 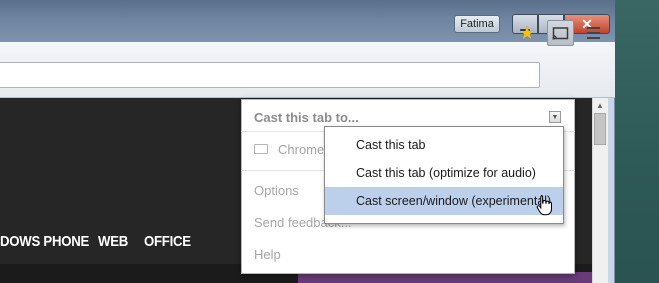 I want to click on help-link: Help, so click(x=267, y=254).